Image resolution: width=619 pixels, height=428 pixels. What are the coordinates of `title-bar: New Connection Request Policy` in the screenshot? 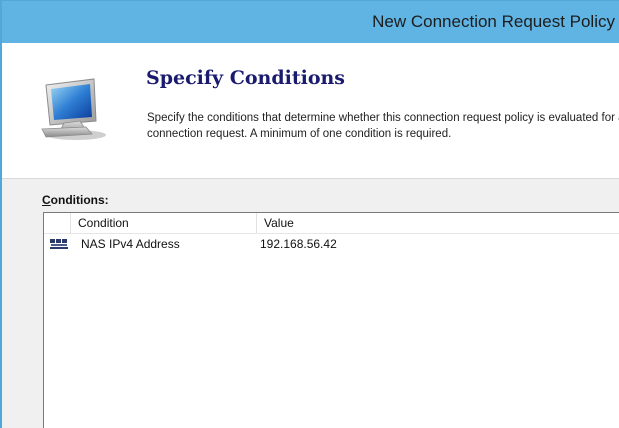 It's located at (310, 22).